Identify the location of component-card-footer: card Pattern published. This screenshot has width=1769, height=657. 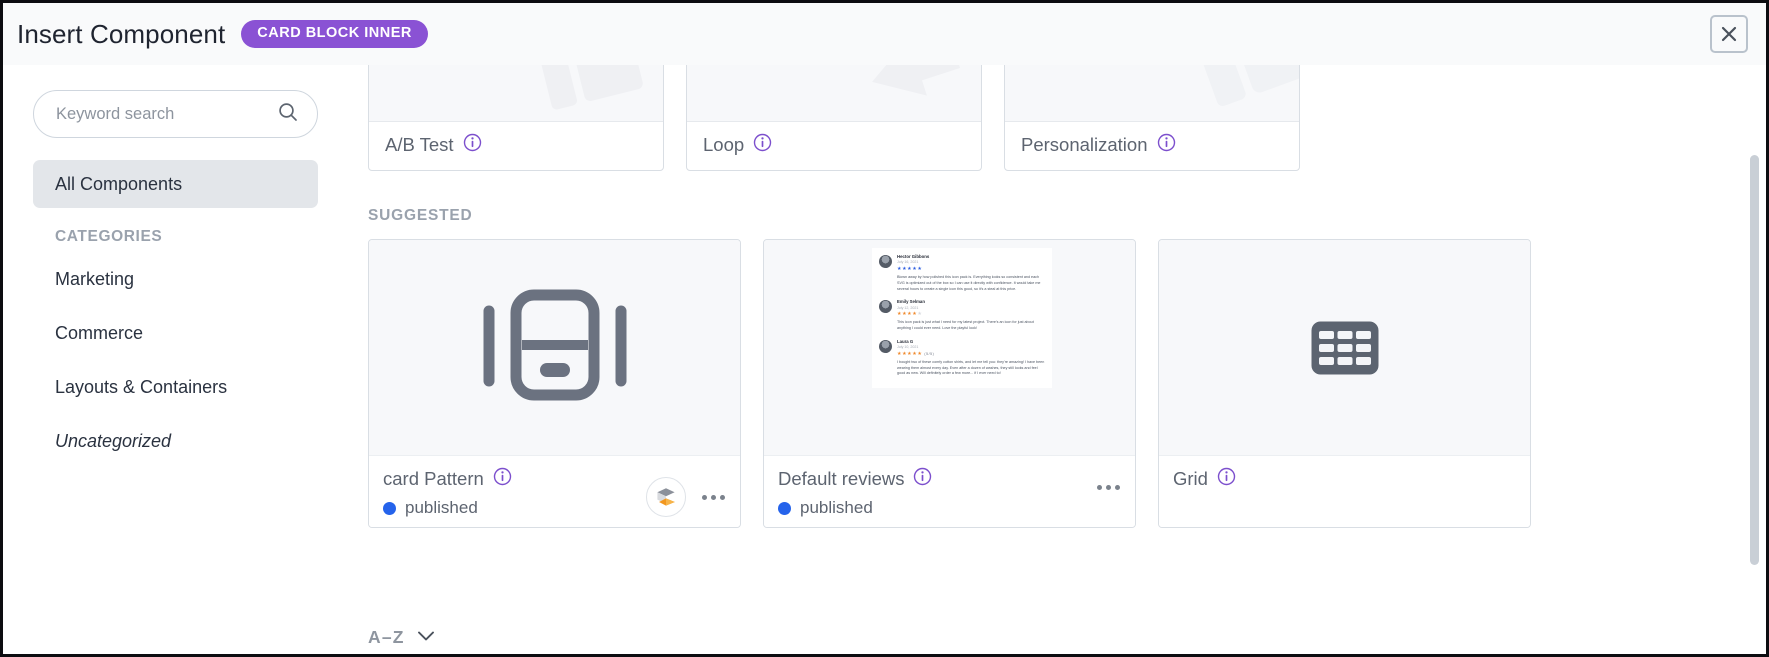
(554, 491).